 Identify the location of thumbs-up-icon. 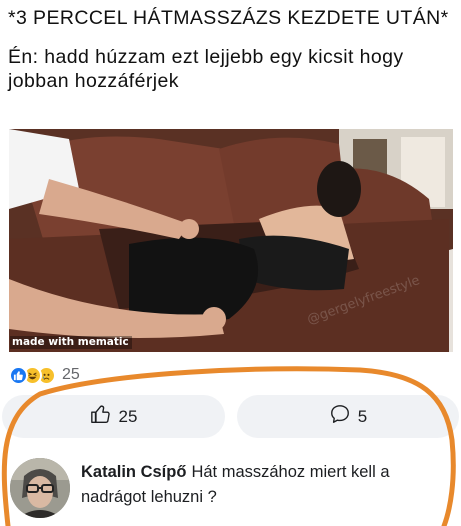
(101, 416).